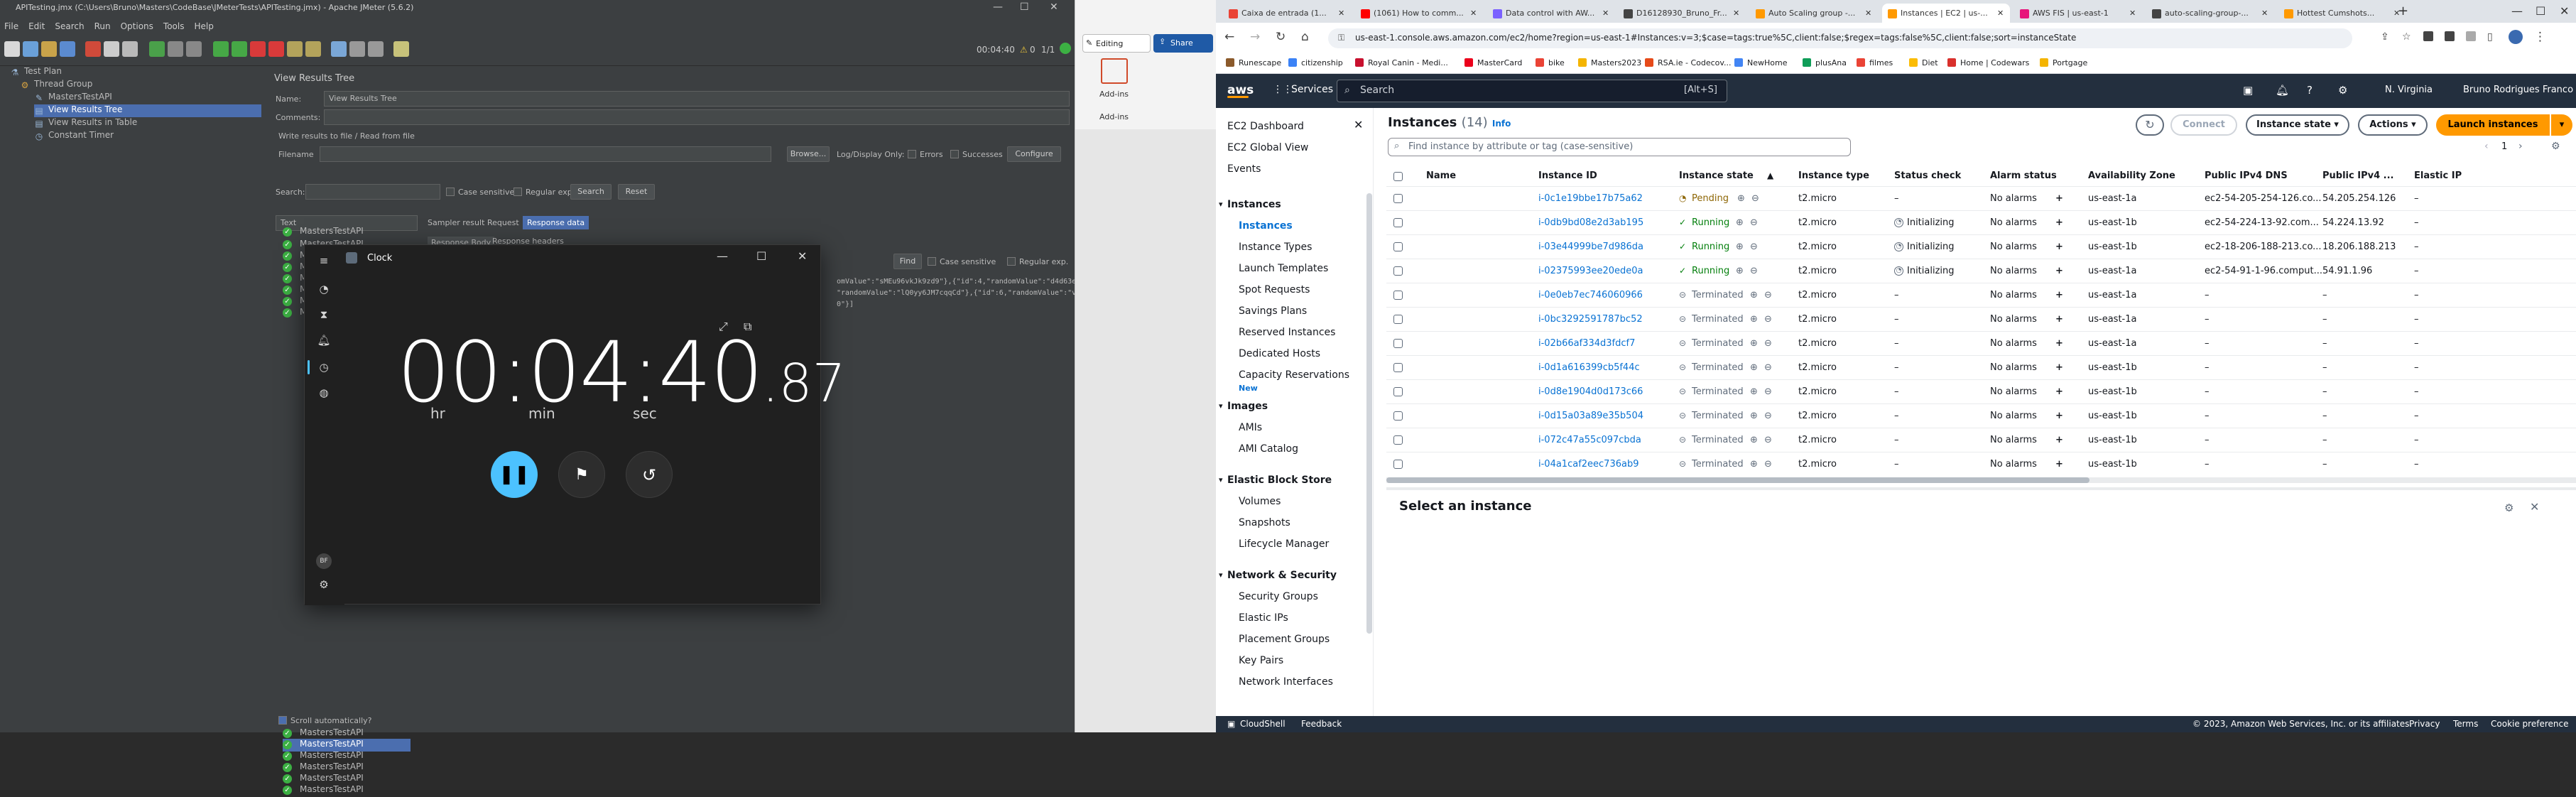 The image size is (2576, 797). I want to click on instance-id-link: i-03e44999be7d986da, so click(1590, 247).